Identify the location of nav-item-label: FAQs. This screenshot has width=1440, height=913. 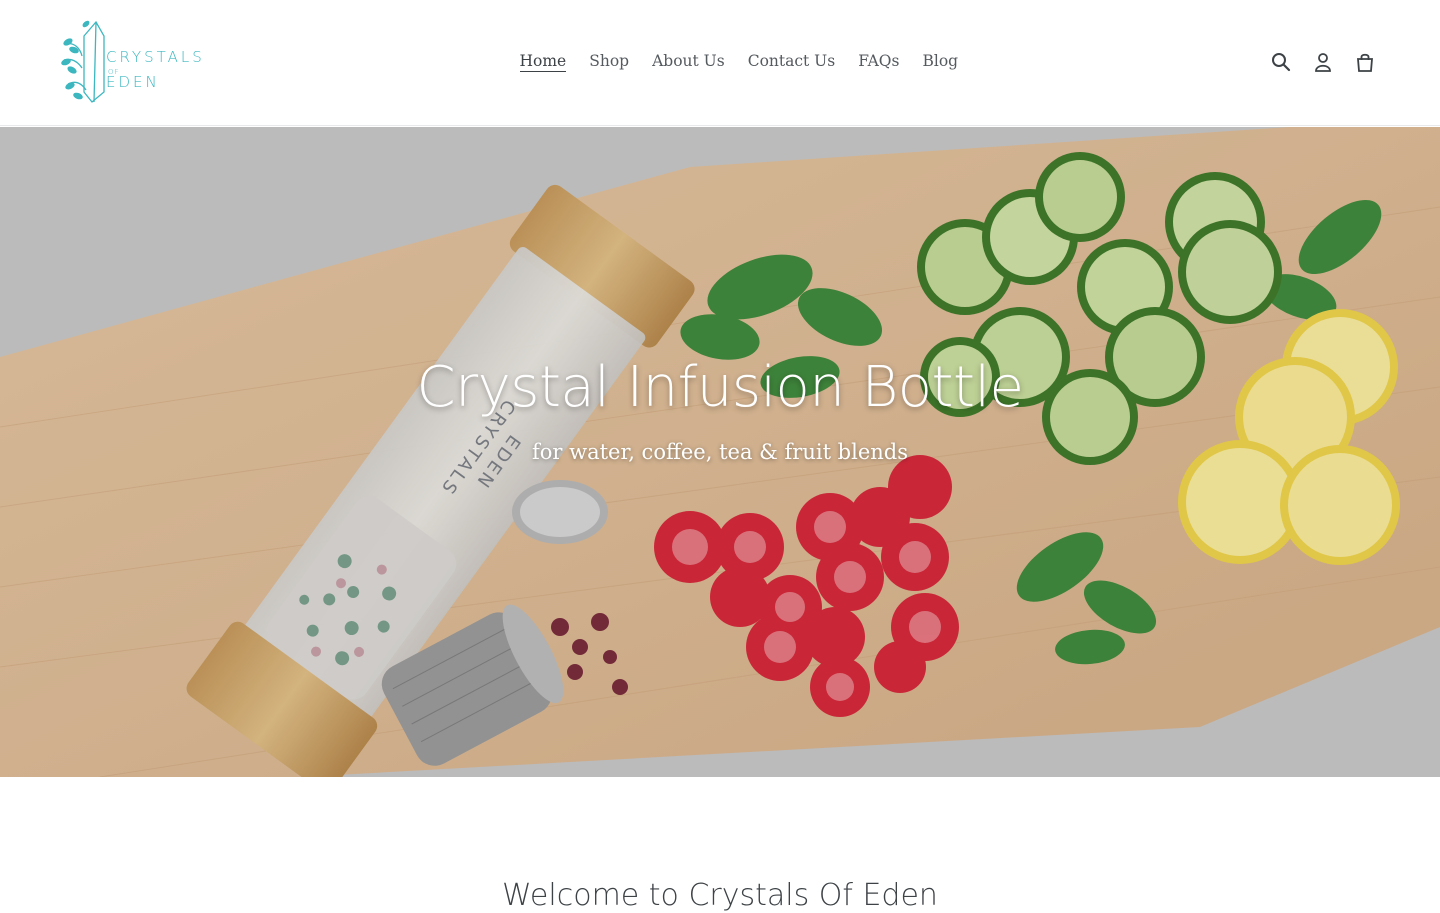
(879, 61).